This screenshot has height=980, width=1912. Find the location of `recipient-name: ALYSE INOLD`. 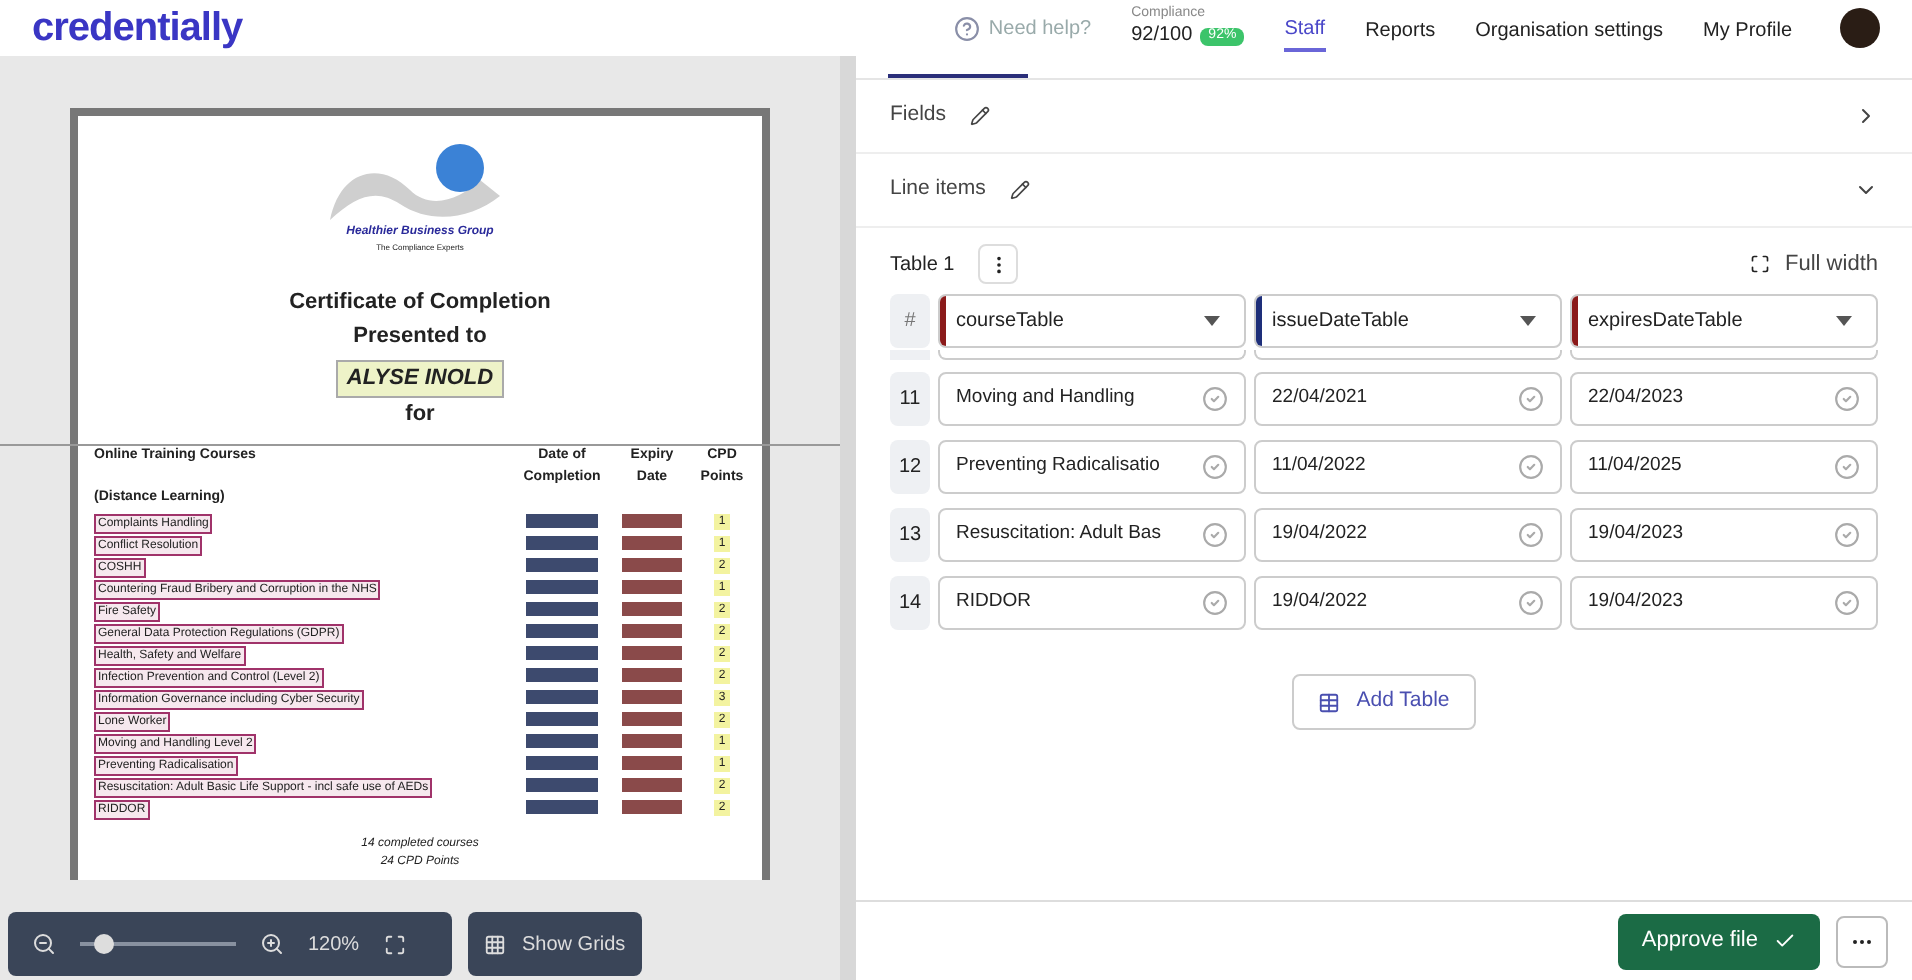

recipient-name: ALYSE INOLD is located at coordinates (420, 378).